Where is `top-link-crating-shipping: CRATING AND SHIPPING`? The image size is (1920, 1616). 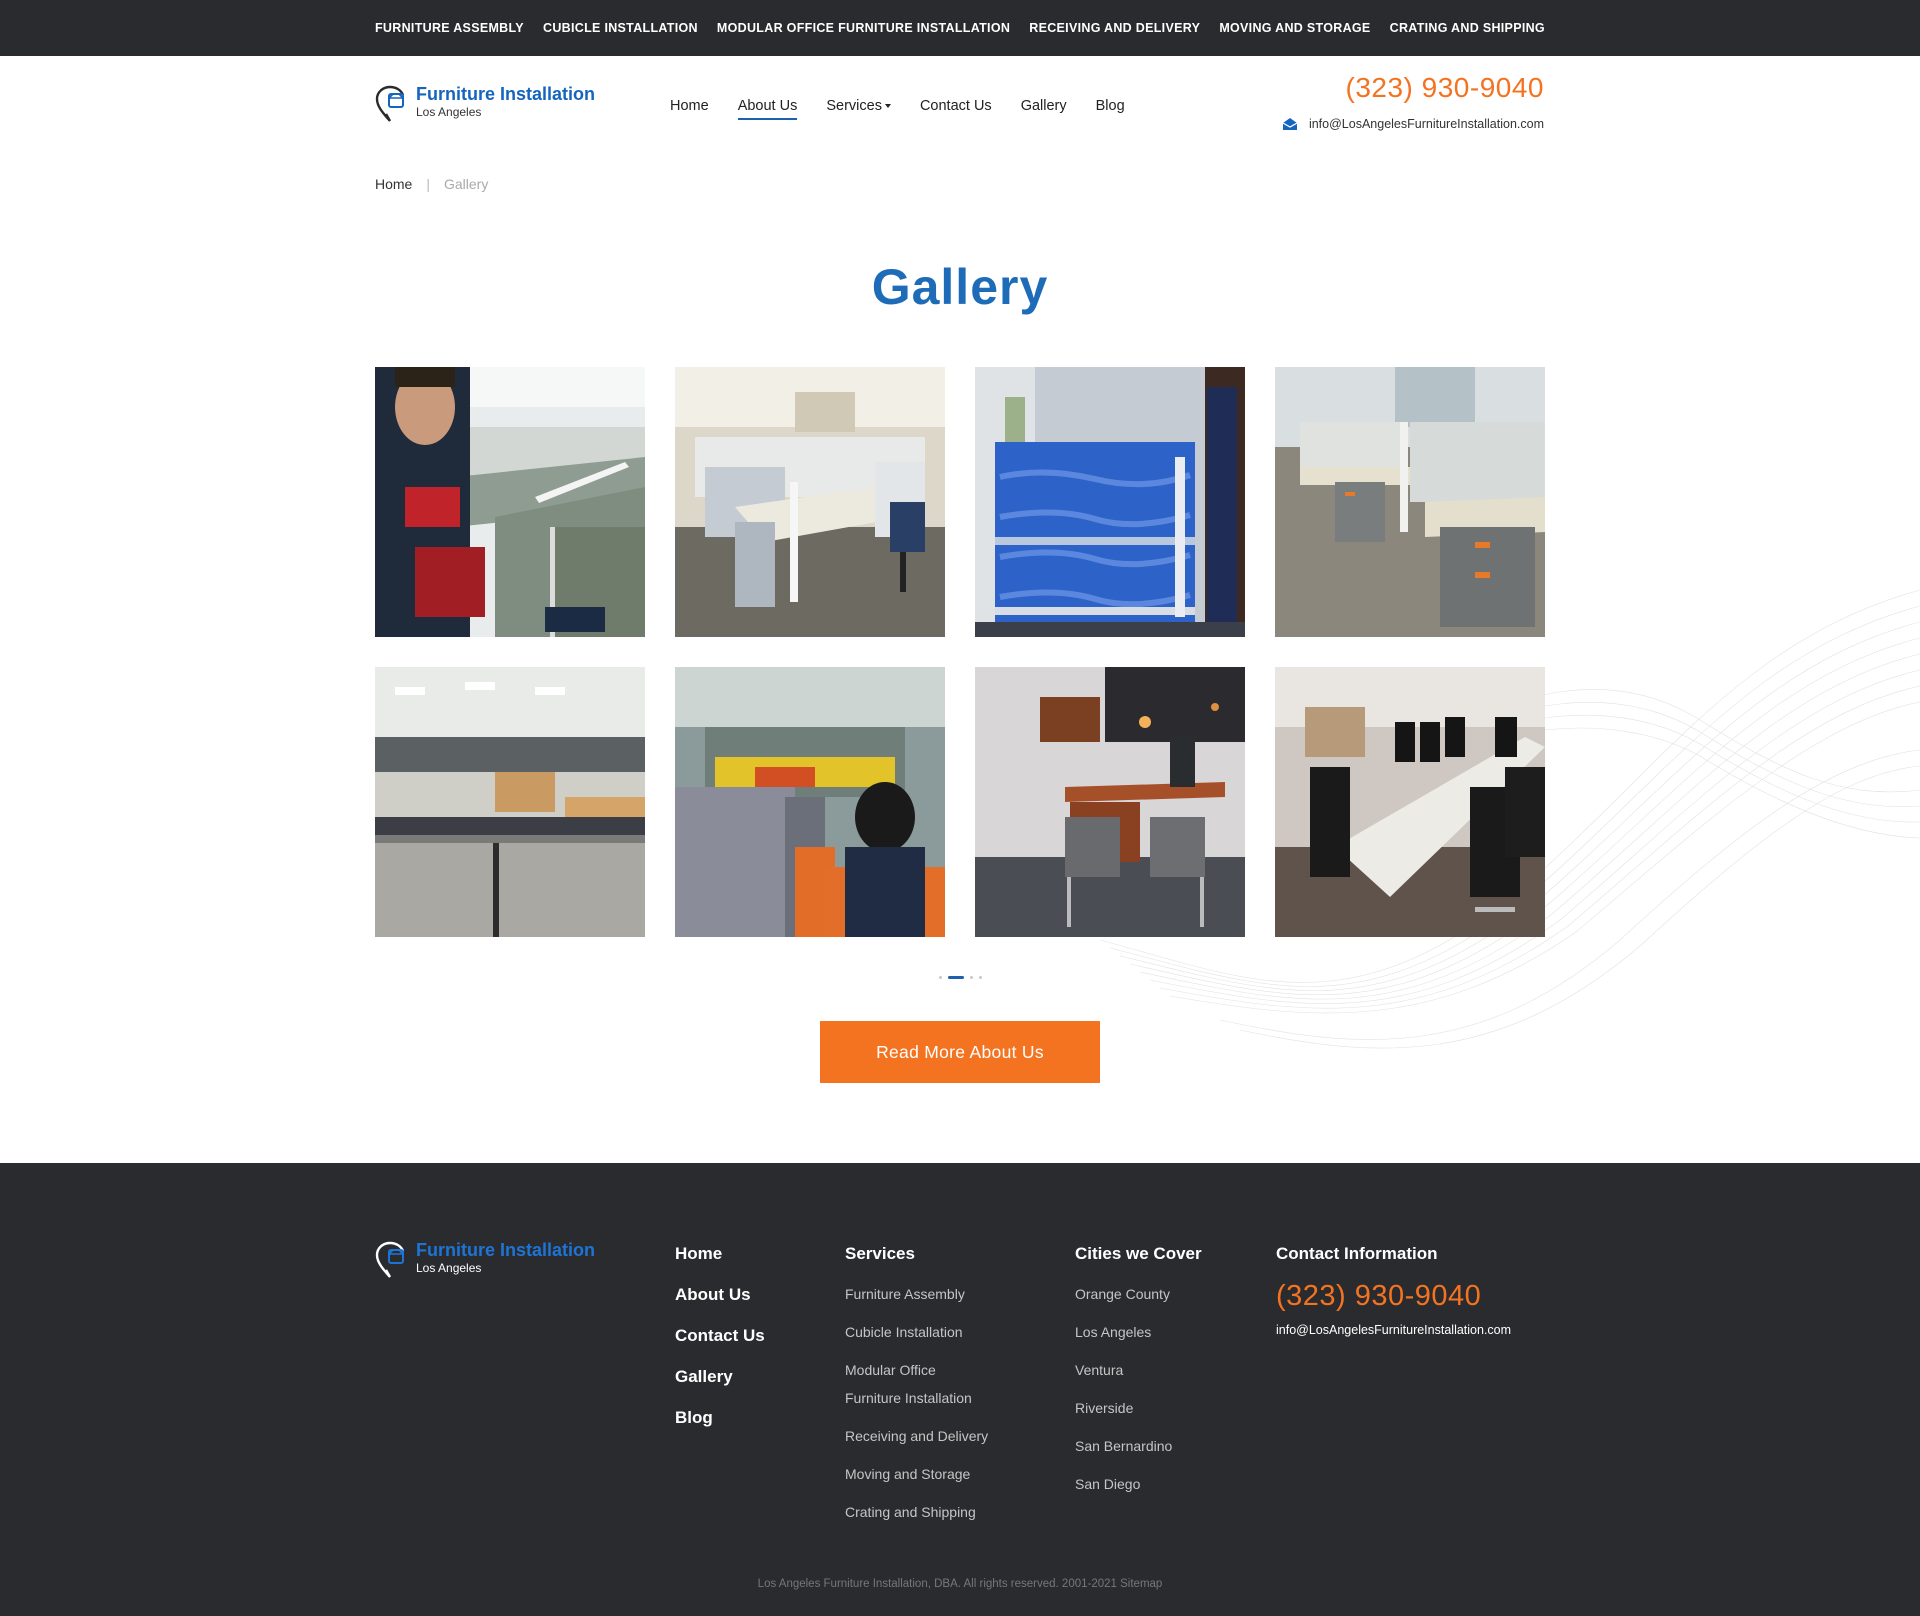 top-link-crating-shipping: CRATING AND SHIPPING is located at coordinates (1467, 28).